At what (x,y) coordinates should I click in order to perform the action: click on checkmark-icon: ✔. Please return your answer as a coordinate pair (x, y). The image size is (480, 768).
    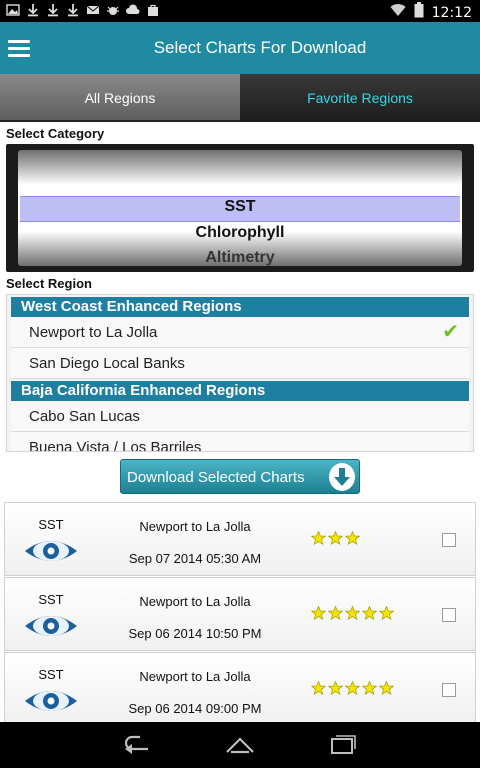
    Looking at the image, I should click on (450, 332).